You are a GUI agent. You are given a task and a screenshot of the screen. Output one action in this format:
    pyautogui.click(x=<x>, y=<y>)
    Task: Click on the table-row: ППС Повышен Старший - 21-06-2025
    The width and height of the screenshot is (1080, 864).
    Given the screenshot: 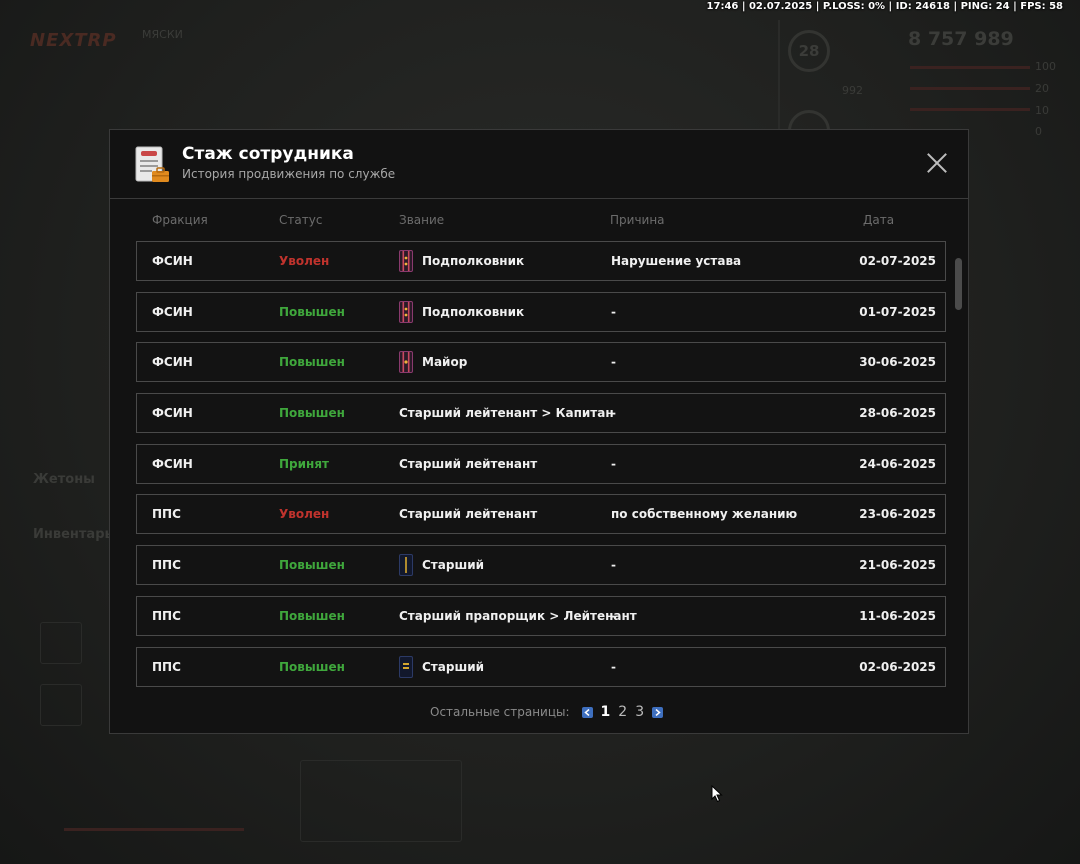 What is the action you would take?
    pyautogui.click(x=541, y=565)
    